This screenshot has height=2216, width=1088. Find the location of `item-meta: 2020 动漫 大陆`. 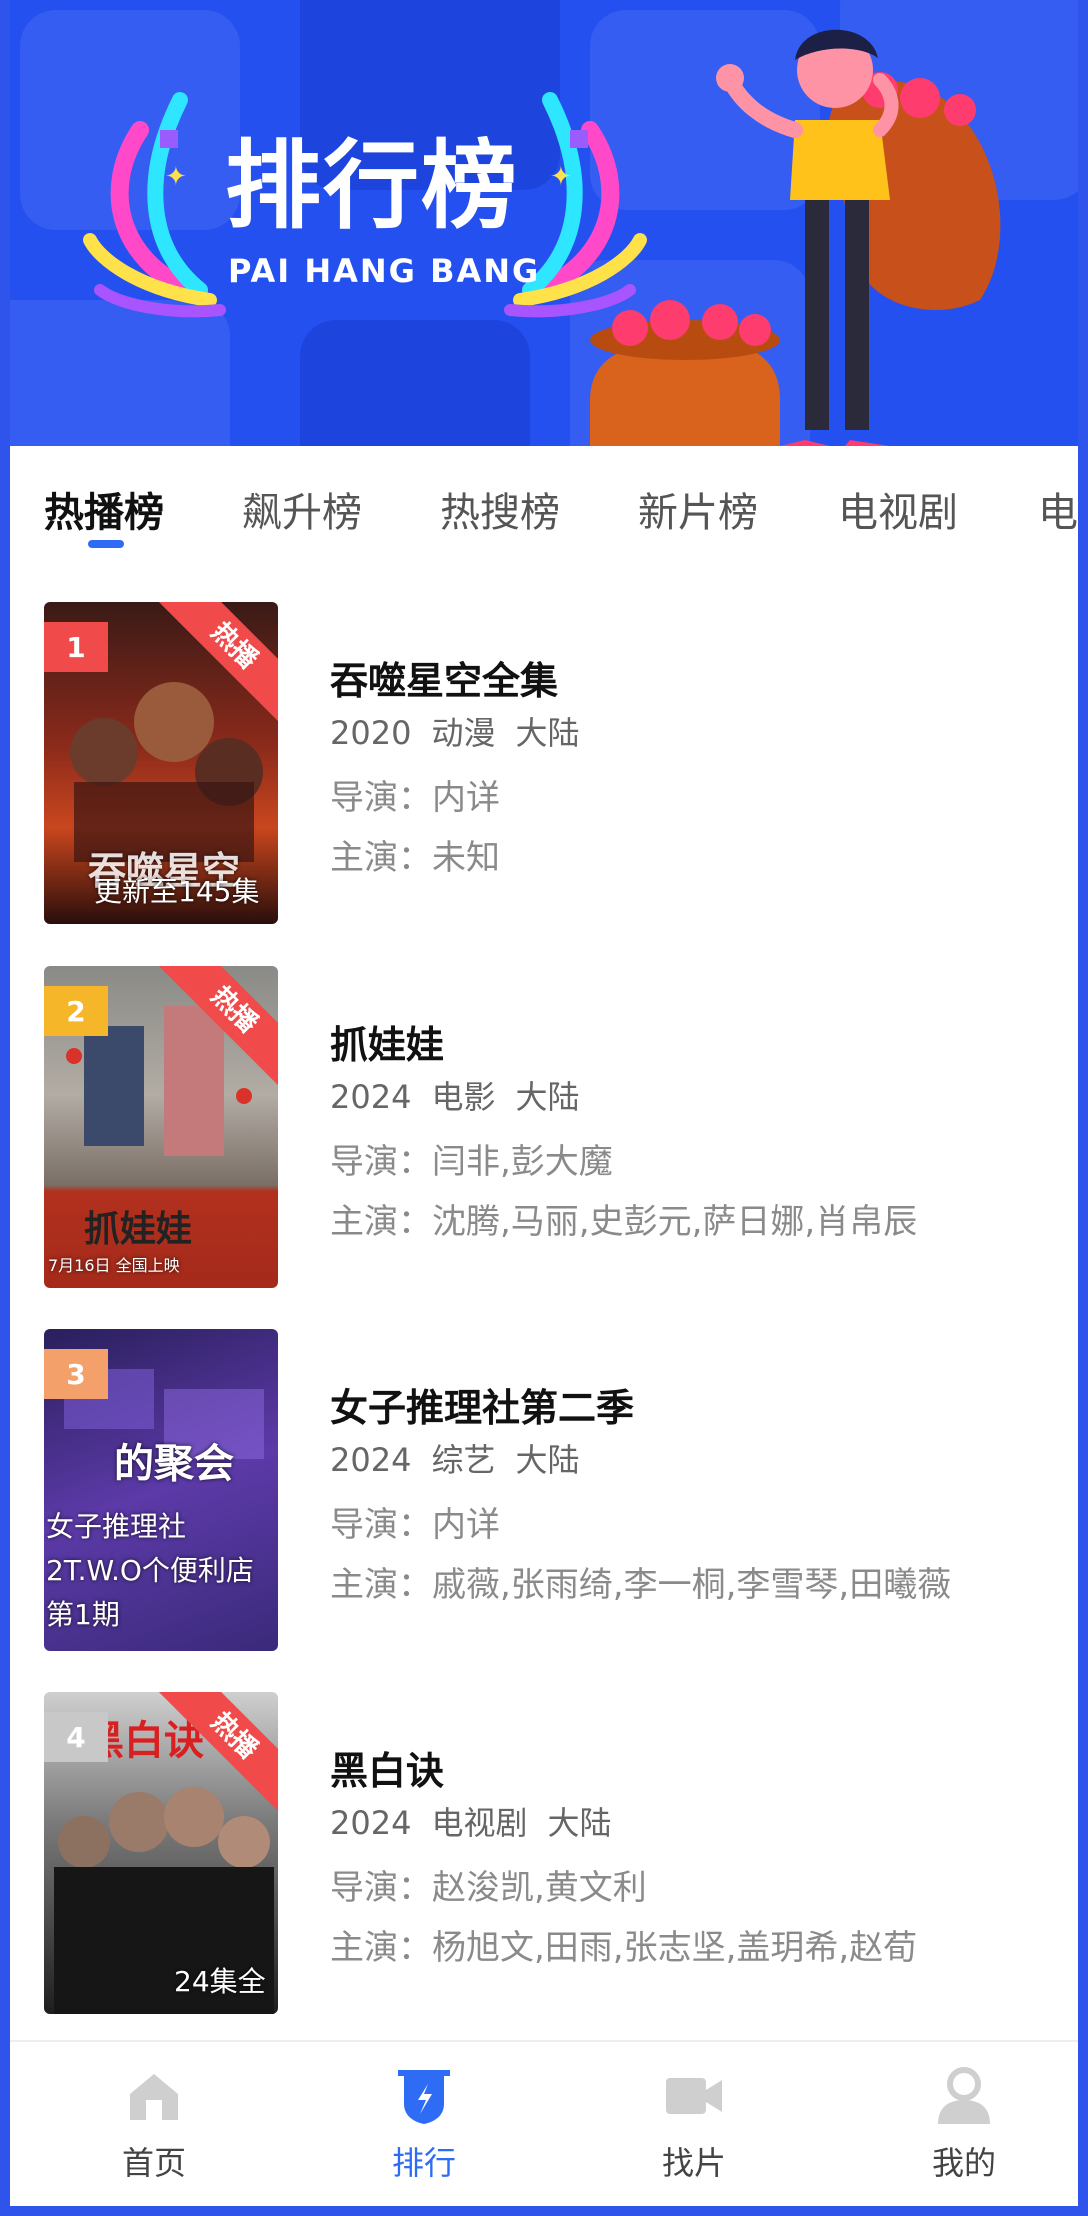

item-meta: 2020 动漫 大陆 is located at coordinates (455, 733).